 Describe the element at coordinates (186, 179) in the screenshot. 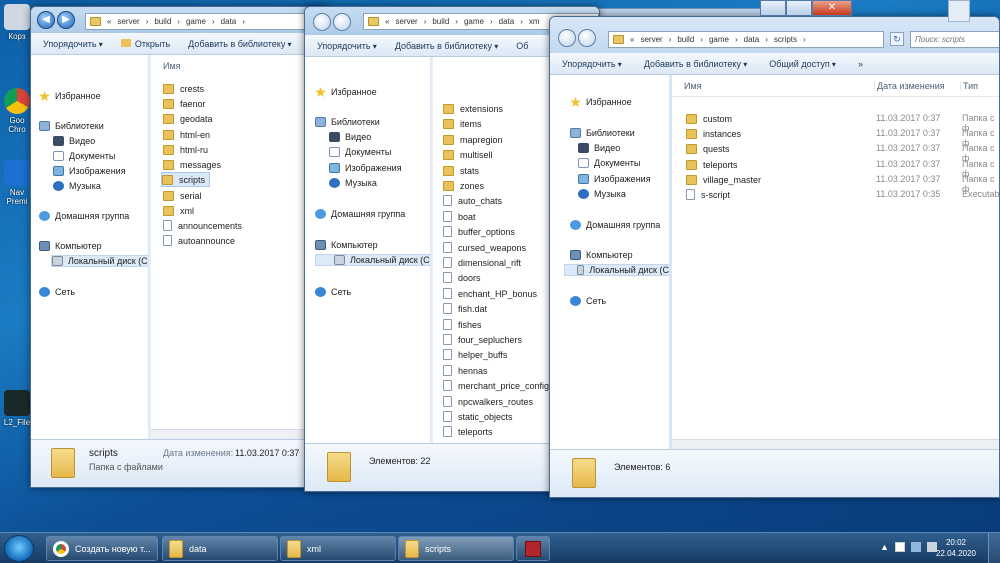

I see `list-item-selected: scripts` at that location.